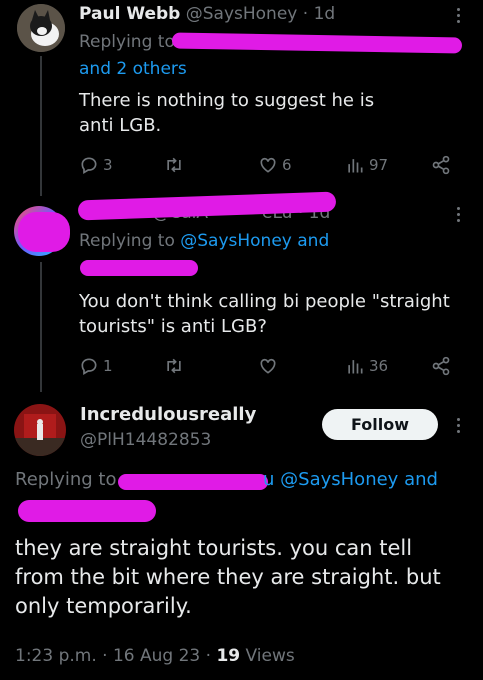 This screenshot has width=483, height=680. Describe the element at coordinates (145, 440) in the screenshot. I see `handle: @PlH14482853` at that location.